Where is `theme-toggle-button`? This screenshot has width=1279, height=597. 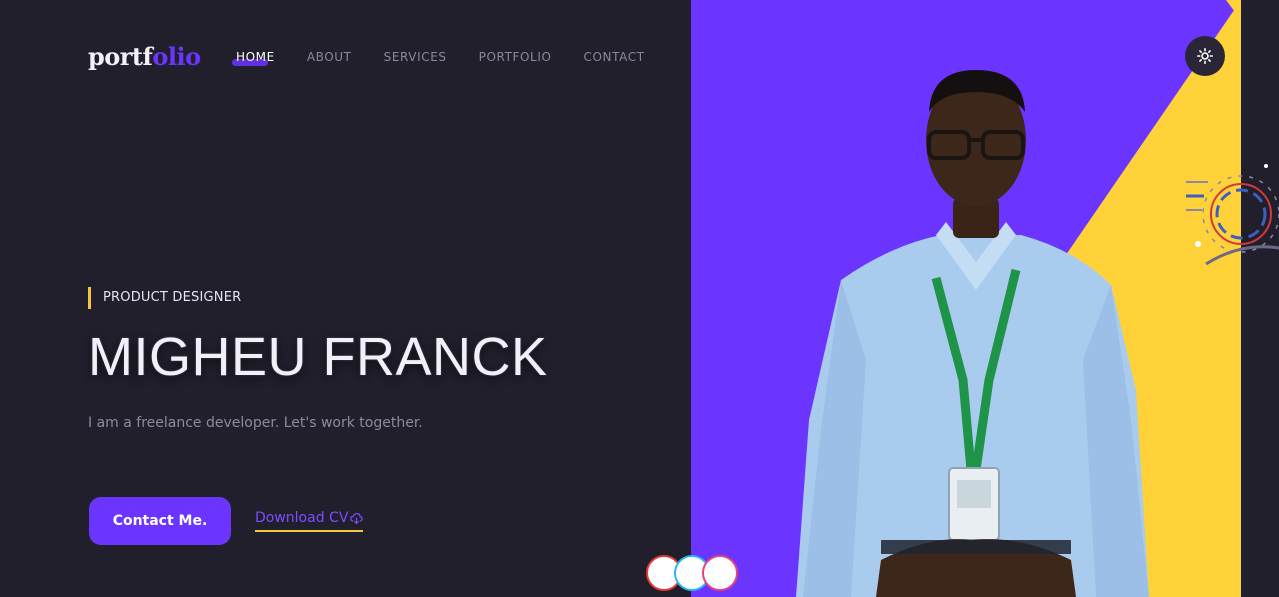 theme-toggle-button is located at coordinates (1205, 56).